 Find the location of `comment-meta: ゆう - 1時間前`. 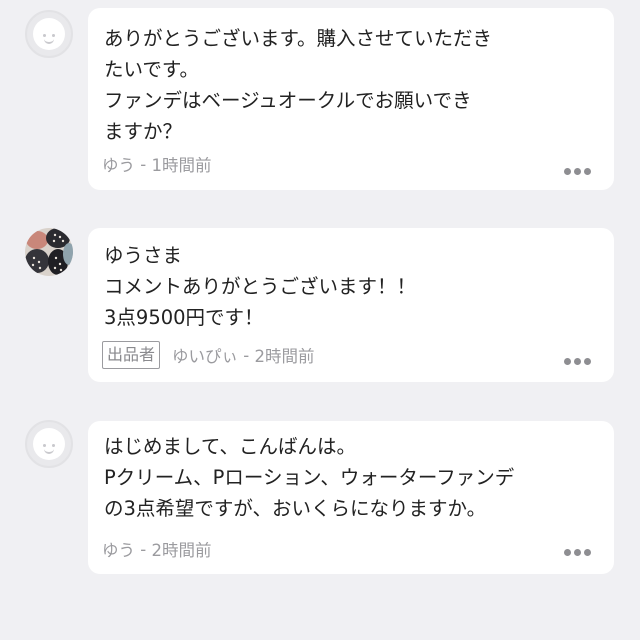

comment-meta: ゆう - 1時間前 is located at coordinates (156, 164).